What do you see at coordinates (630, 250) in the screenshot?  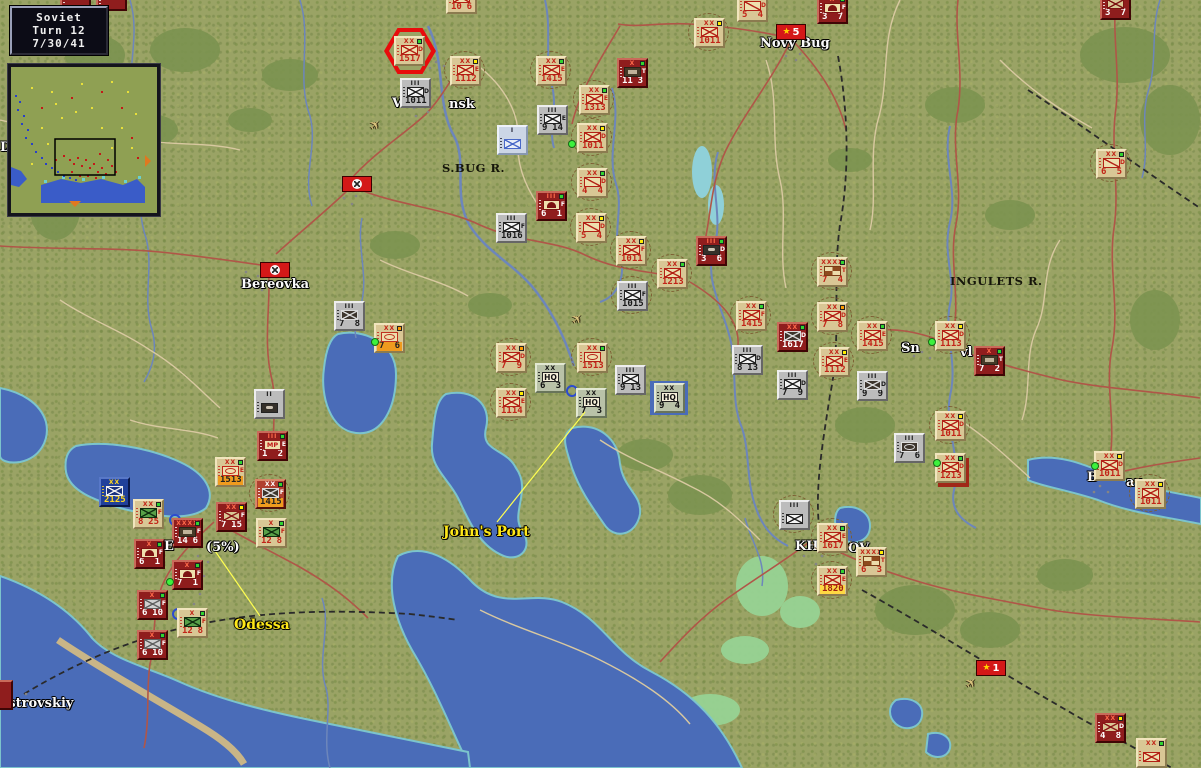 I see `unit-counter: XX F 10 11` at bounding box center [630, 250].